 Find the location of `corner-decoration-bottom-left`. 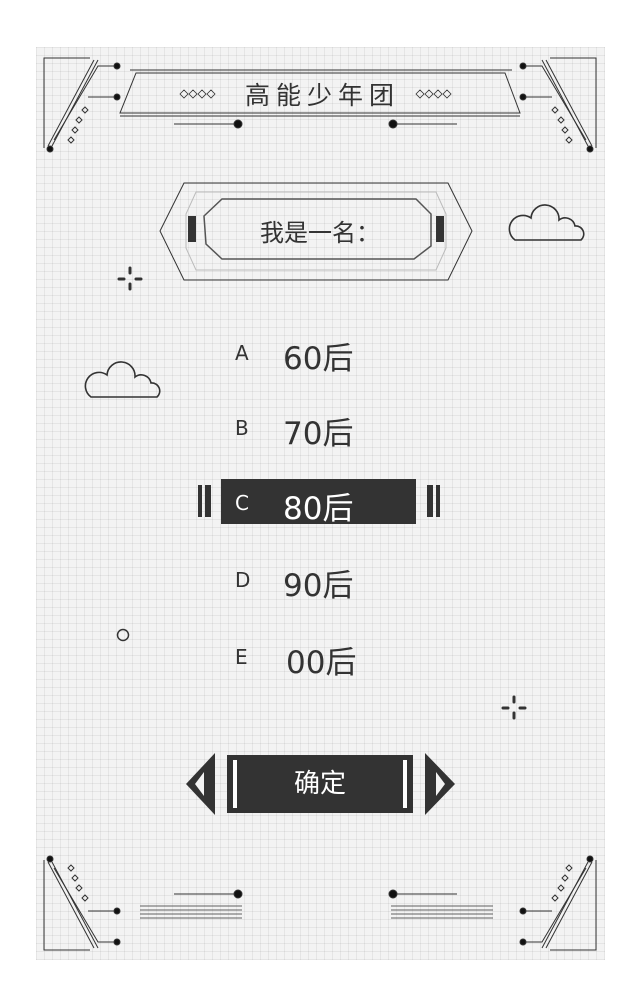

corner-decoration-bottom-left is located at coordinates (82, 903).